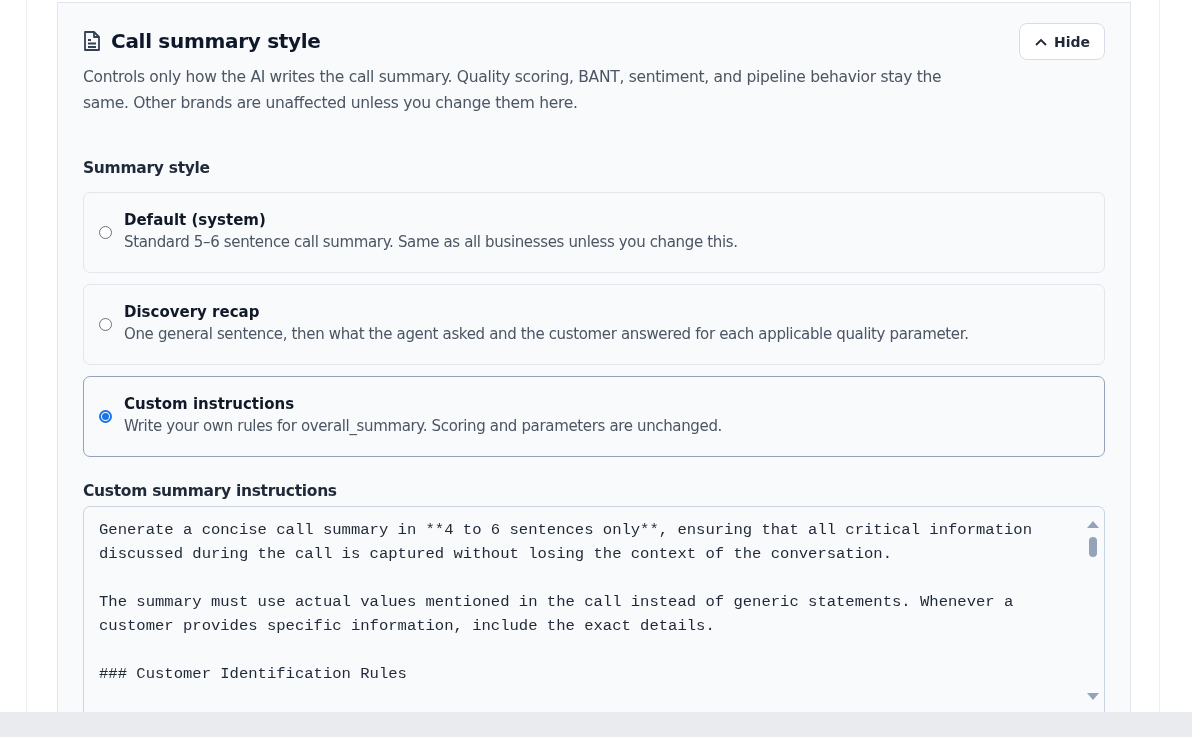 This screenshot has height=737, width=1192. Describe the element at coordinates (195, 220) in the screenshot. I see `option-title: Default (system)` at that location.